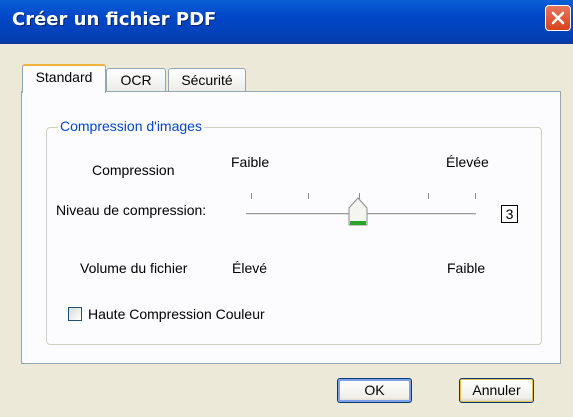 The image size is (573, 417). What do you see at coordinates (358, 212) in the screenshot?
I see `slider-thumb` at bounding box center [358, 212].